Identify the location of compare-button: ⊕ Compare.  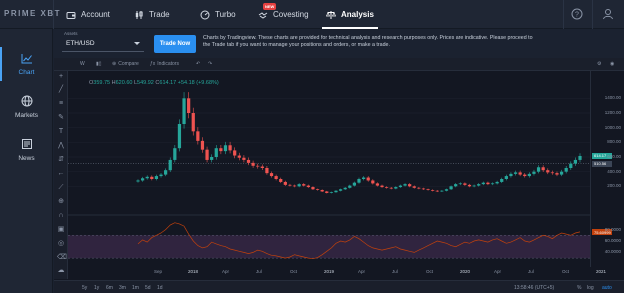
(125, 64).